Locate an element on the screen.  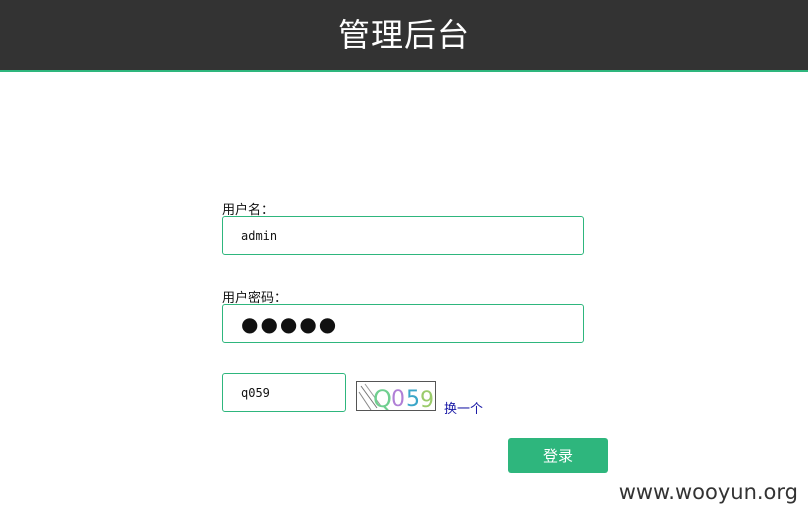
page-title: 管理后台 is located at coordinates (403, 35).